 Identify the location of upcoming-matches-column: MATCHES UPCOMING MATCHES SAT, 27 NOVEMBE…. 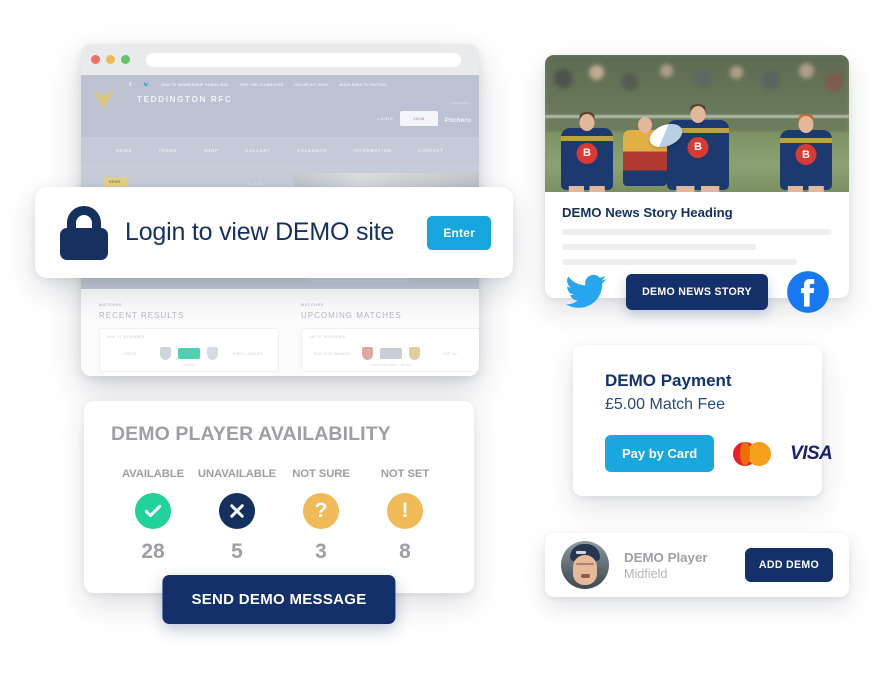
(390, 337).